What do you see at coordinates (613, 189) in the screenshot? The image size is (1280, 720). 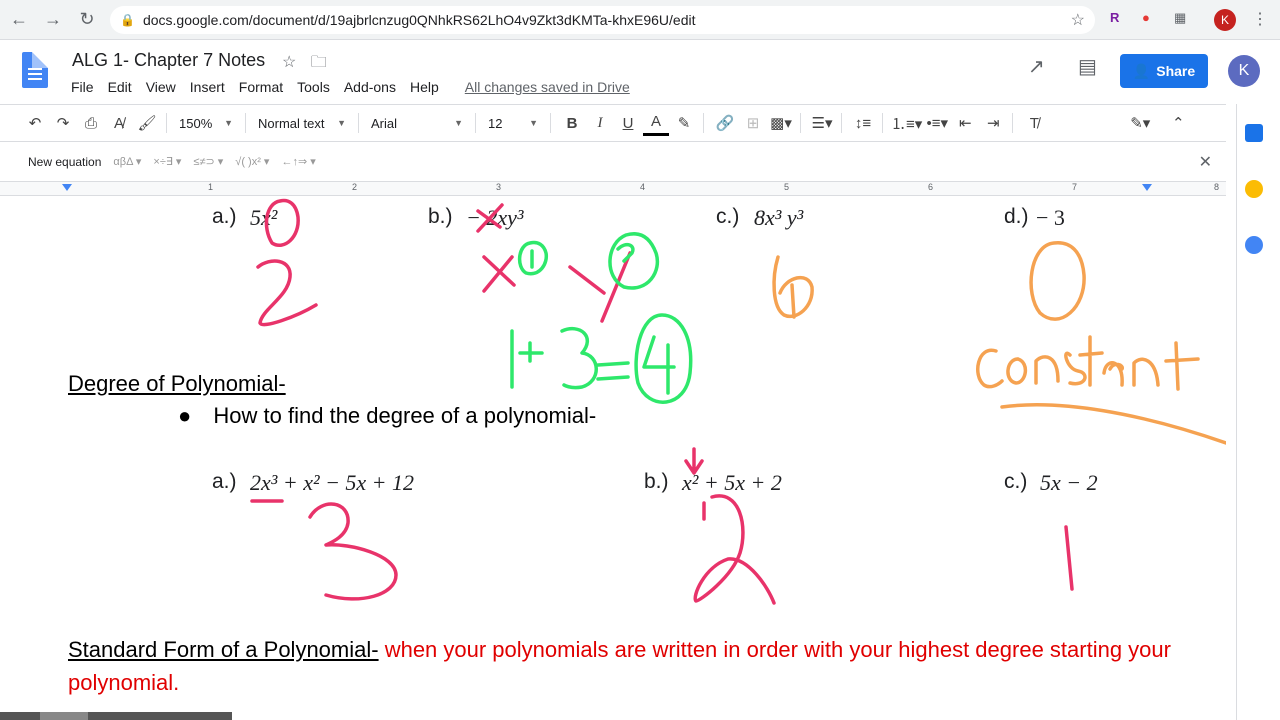 I see `ruler: 1 2 3 4 5 6 7 8` at bounding box center [613, 189].